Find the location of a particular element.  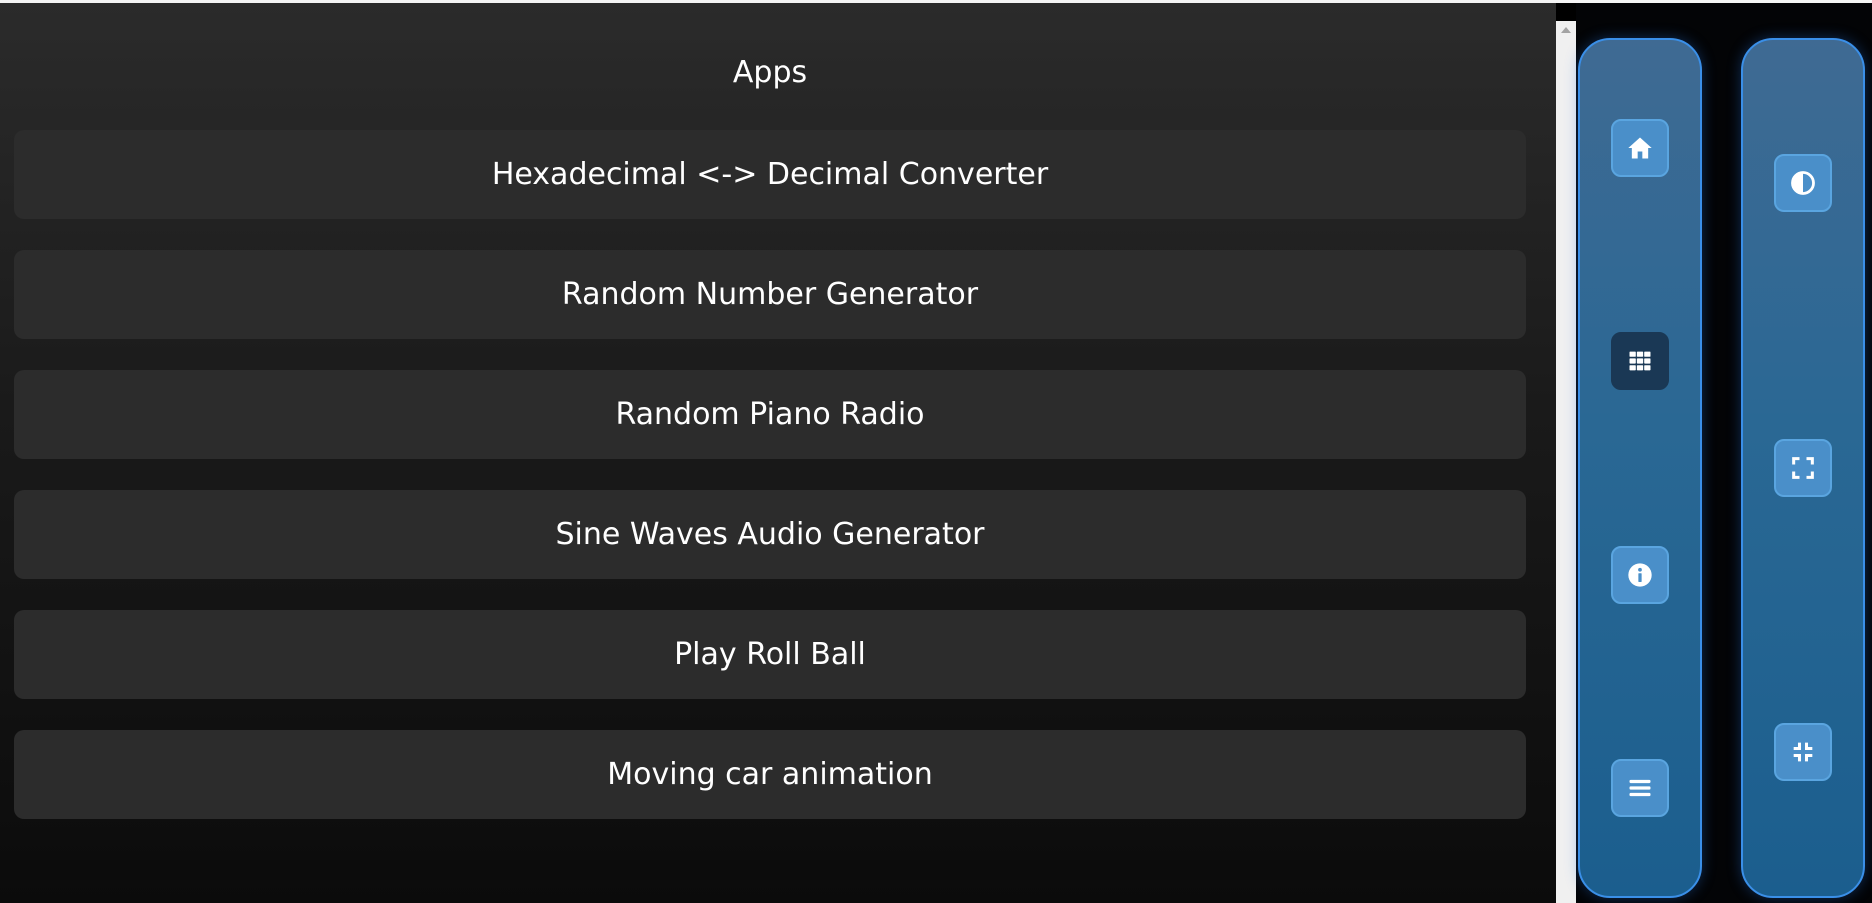

vertical-scrollbar is located at coordinates (1566, 462).